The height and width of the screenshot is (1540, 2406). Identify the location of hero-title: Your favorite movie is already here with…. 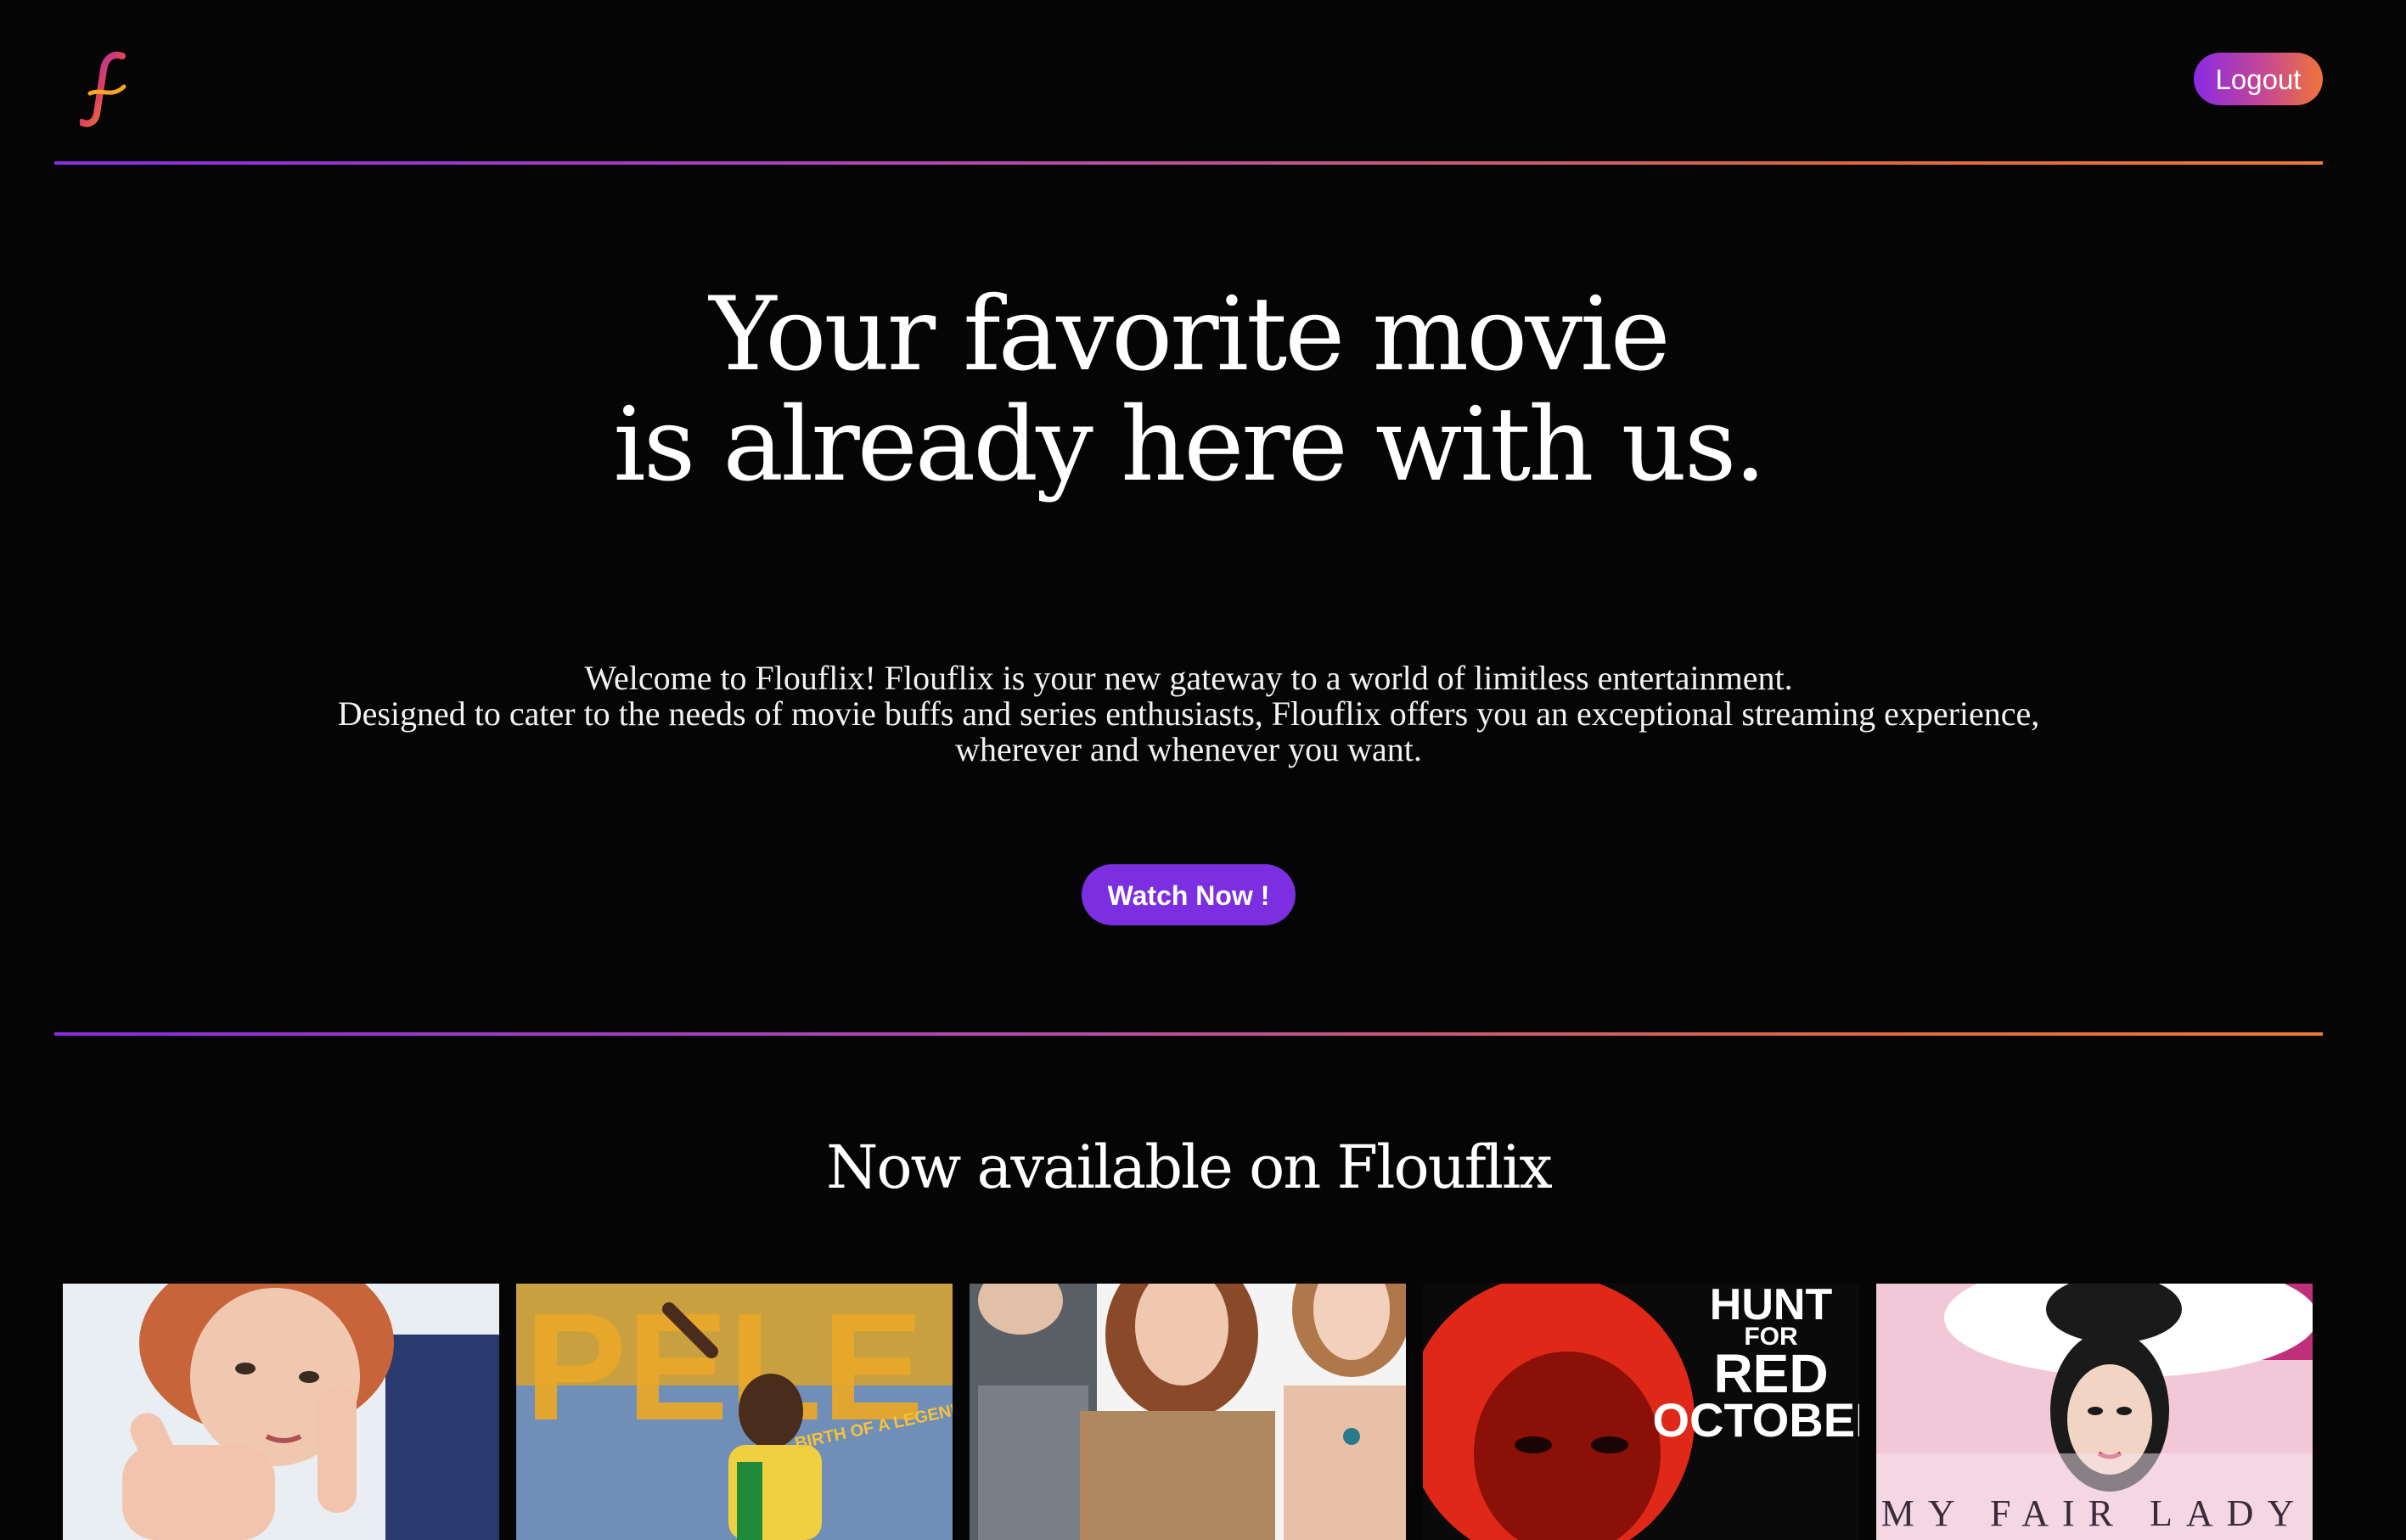
(1188, 390).